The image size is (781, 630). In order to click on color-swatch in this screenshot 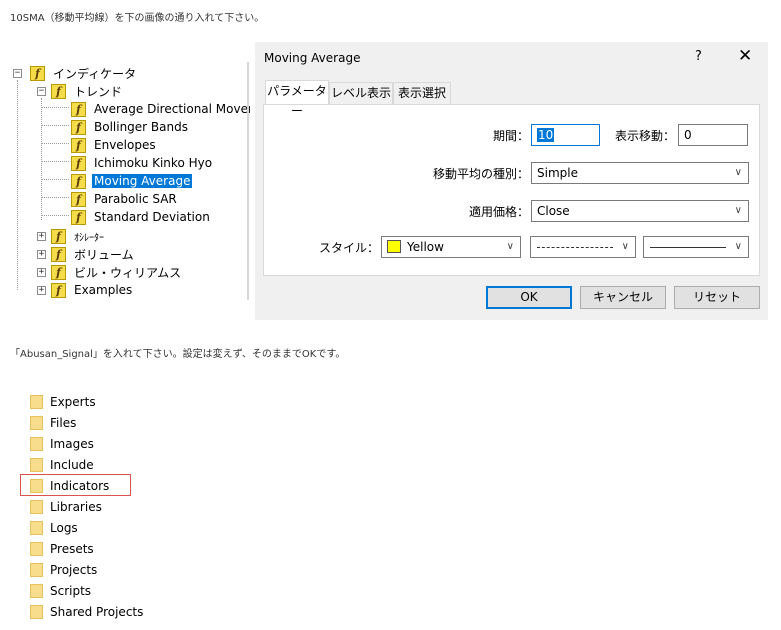, I will do `click(394, 246)`.